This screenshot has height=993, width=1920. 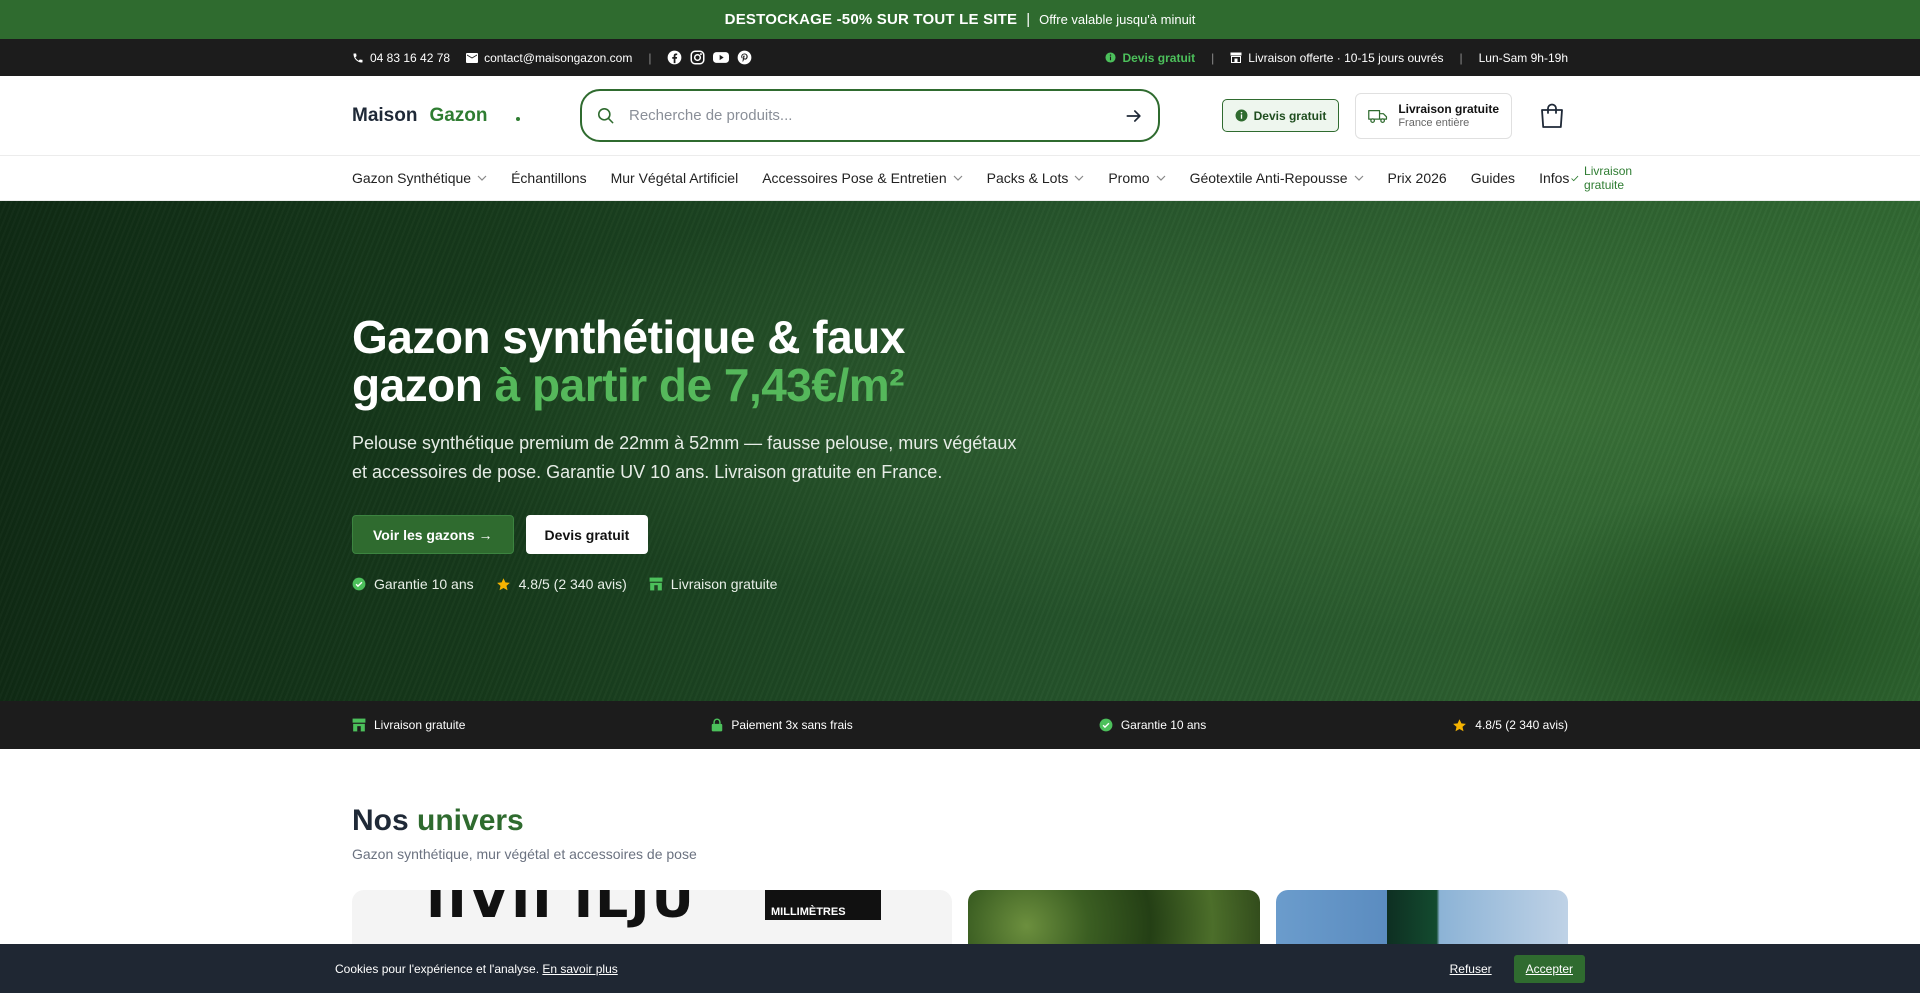 I want to click on cart-button, so click(x=1552, y=116).